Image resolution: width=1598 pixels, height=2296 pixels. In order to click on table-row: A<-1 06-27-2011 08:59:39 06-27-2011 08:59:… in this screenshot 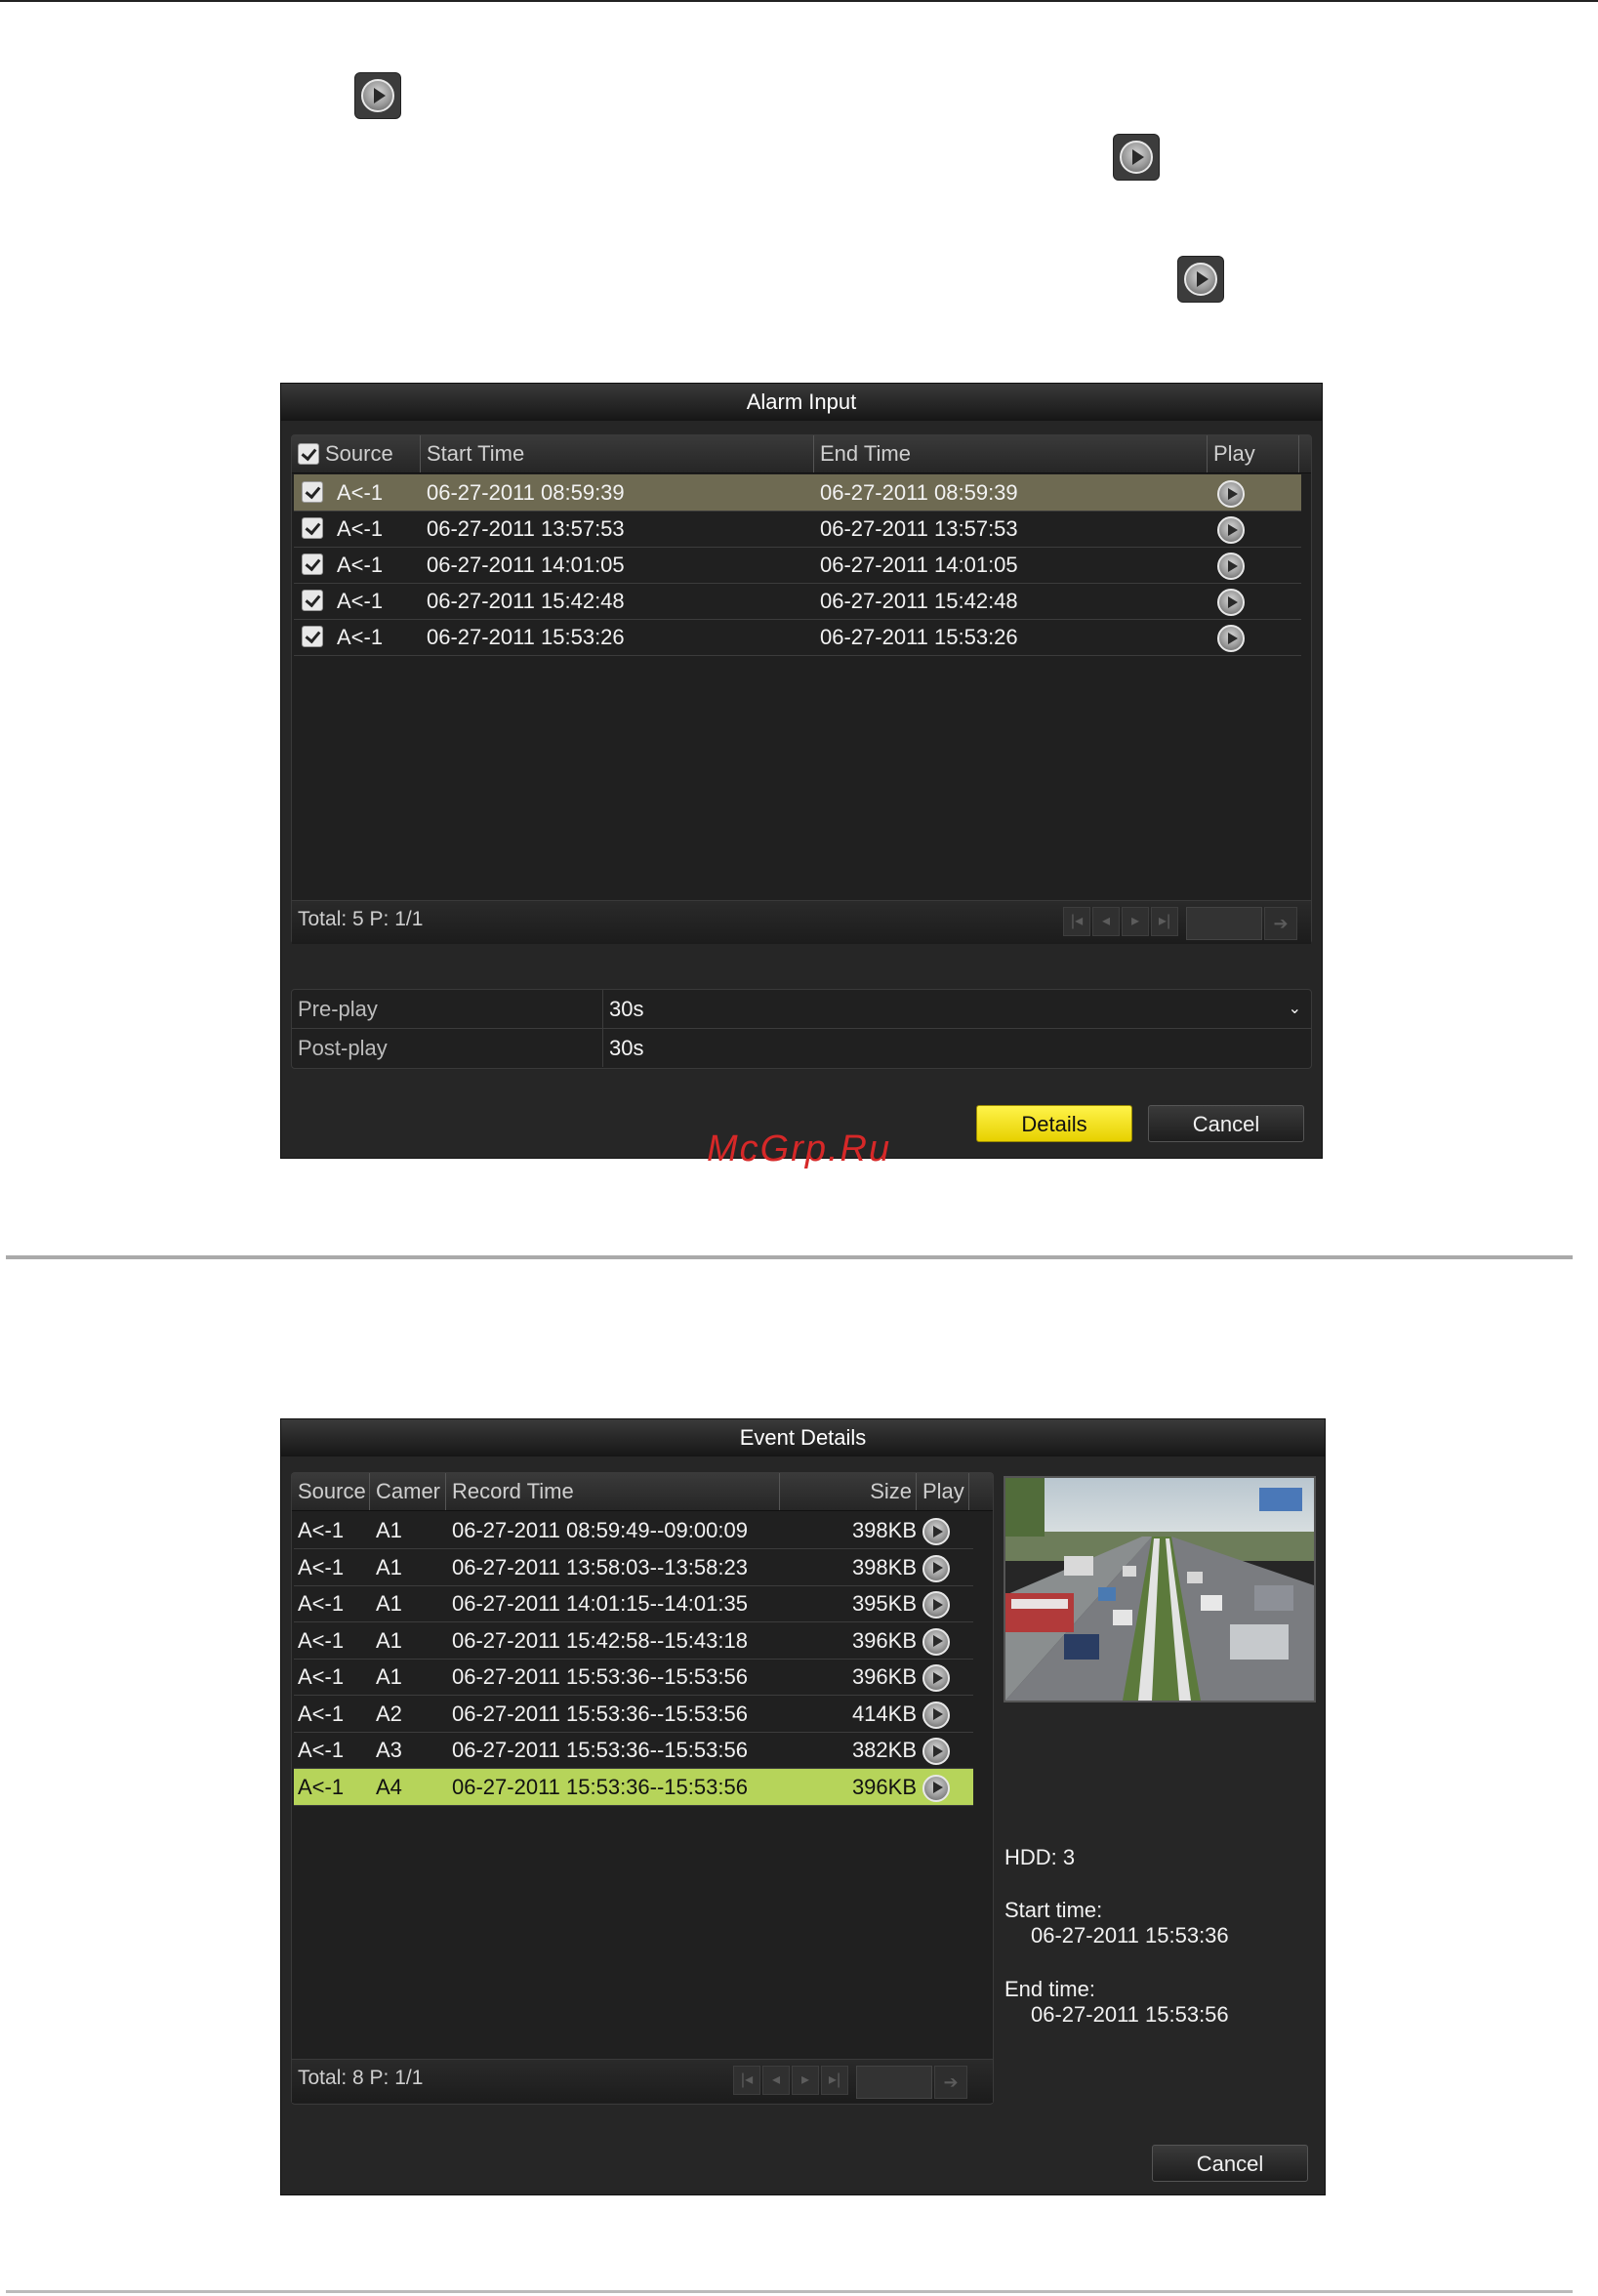, I will do `click(797, 493)`.